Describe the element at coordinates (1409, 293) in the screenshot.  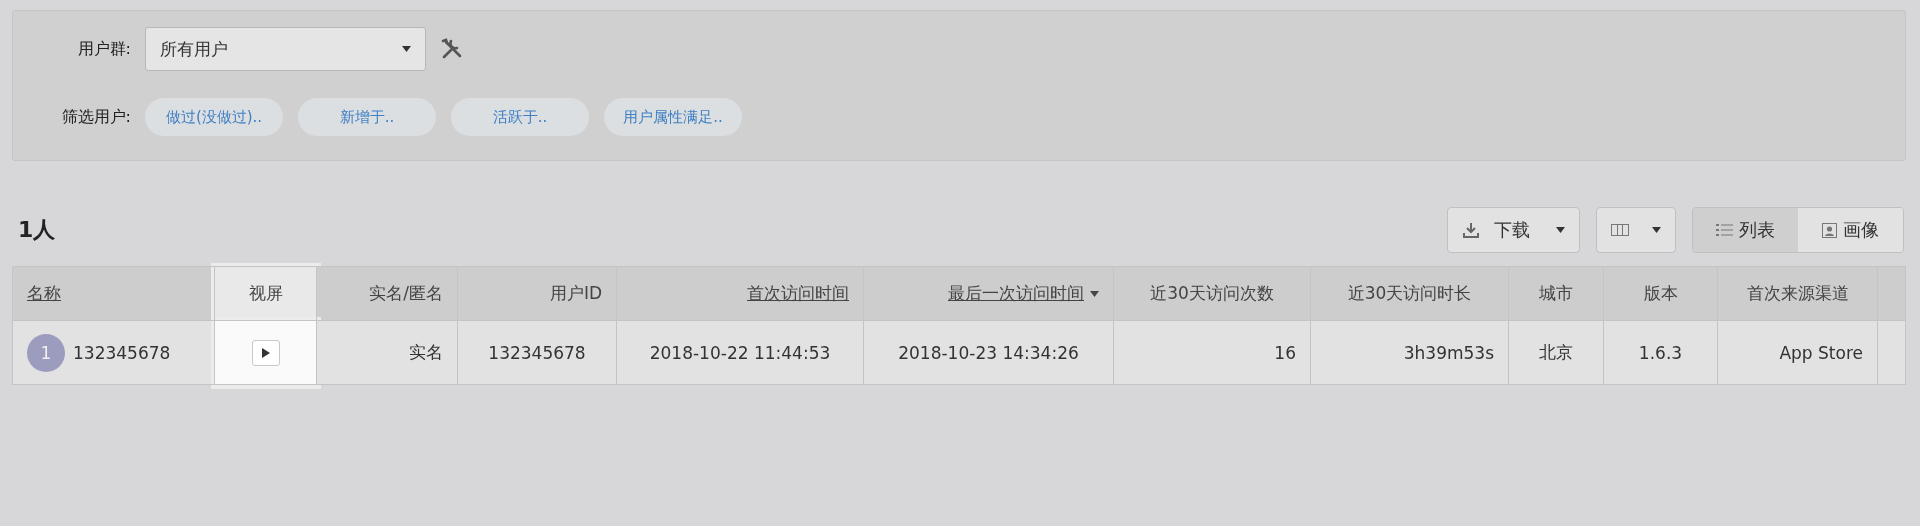
I see `column-header: 近30天访问时长` at that location.